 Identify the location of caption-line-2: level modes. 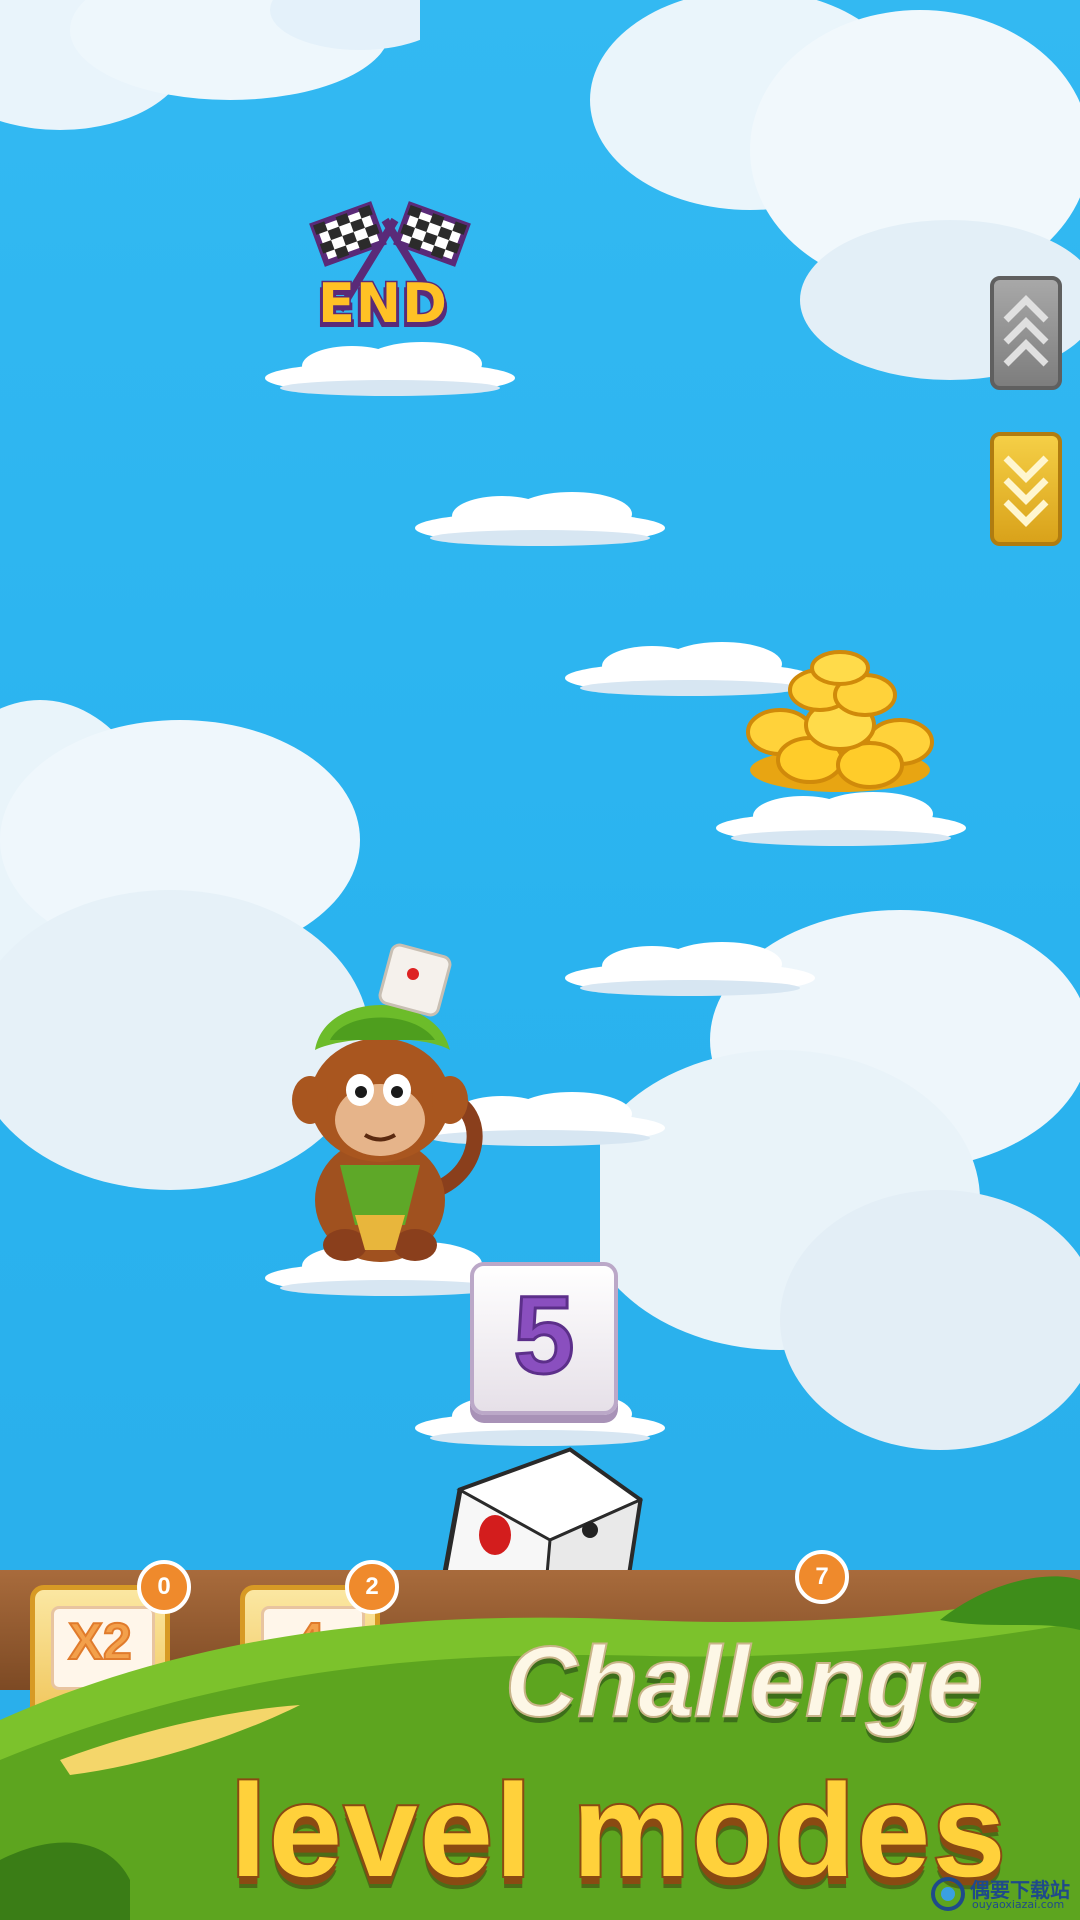
(618, 1830).